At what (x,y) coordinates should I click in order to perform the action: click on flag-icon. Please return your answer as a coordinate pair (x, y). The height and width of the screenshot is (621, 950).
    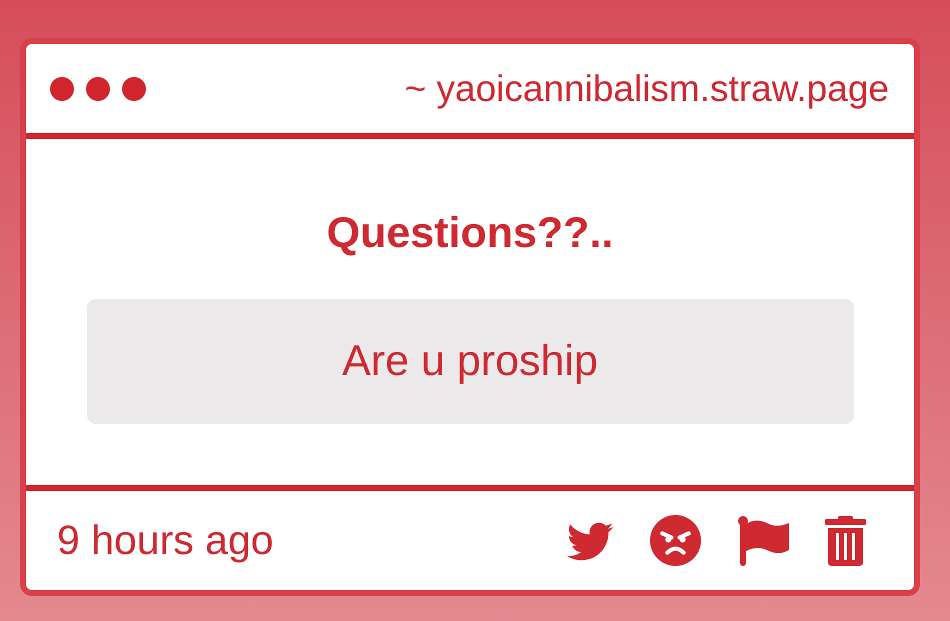
    Looking at the image, I should click on (763, 541).